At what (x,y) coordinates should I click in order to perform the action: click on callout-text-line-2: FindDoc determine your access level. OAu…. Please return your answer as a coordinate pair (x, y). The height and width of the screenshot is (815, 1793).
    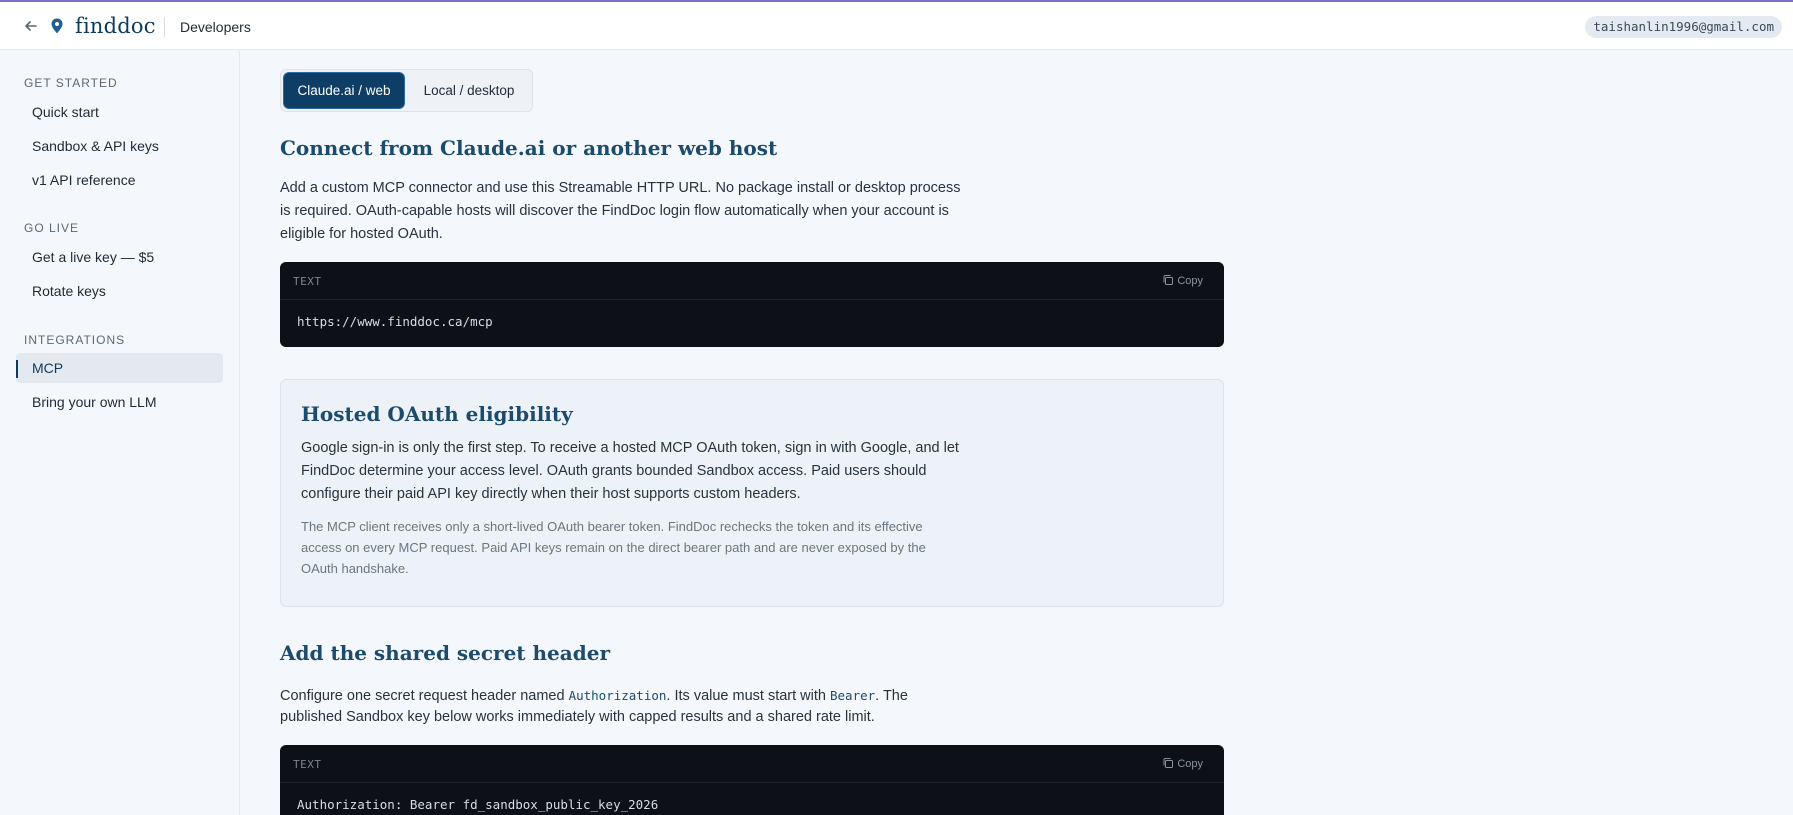
    Looking at the image, I should click on (614, 471).